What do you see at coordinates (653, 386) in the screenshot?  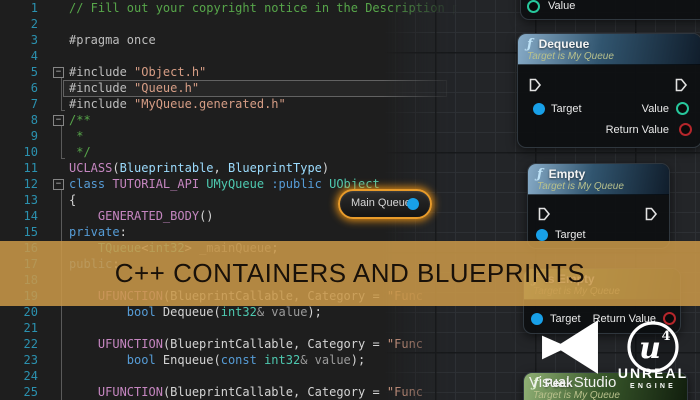 I see `engine-label: ENGINE` at bounding box center [653, 386].